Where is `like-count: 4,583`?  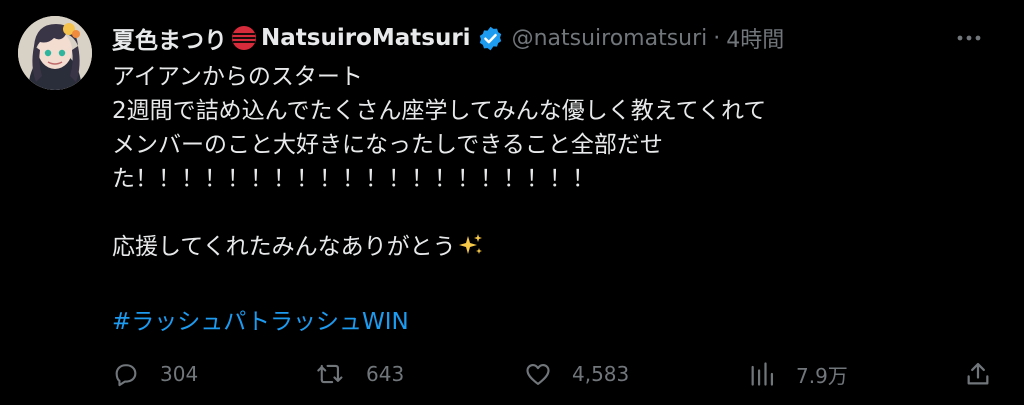 like-count: 4,583 is located at coordinates (601, 374).